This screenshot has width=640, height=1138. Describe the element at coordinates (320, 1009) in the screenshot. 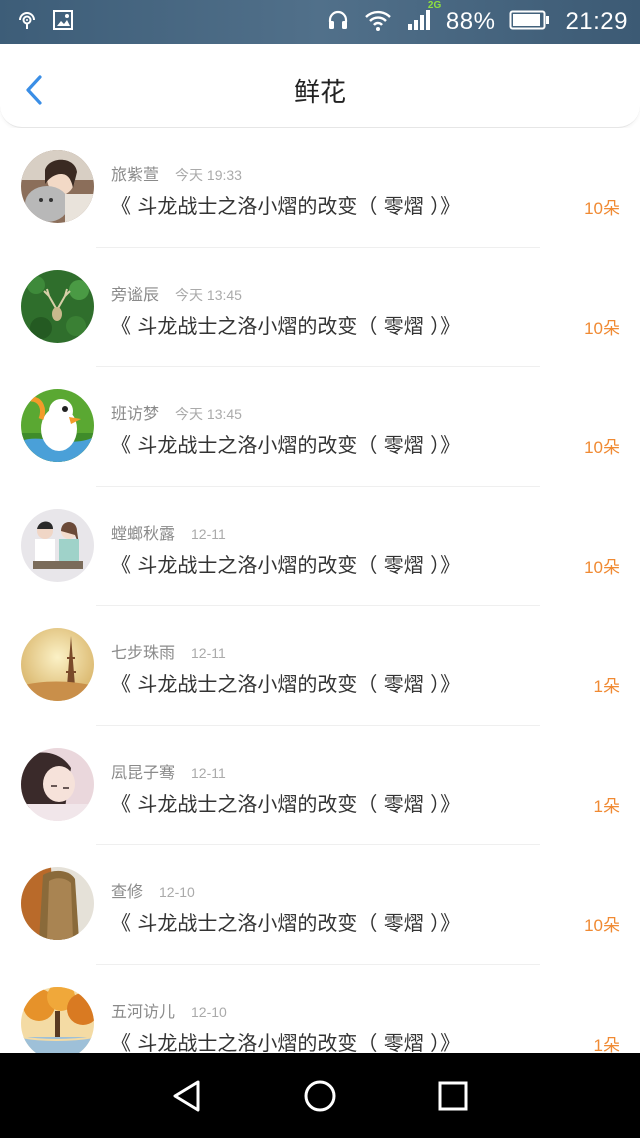

I see `list-item: 五河访儿 12-10 《 斗龙战士之洛小熠的改变（ 零熠 ）》 1朵` at that location.